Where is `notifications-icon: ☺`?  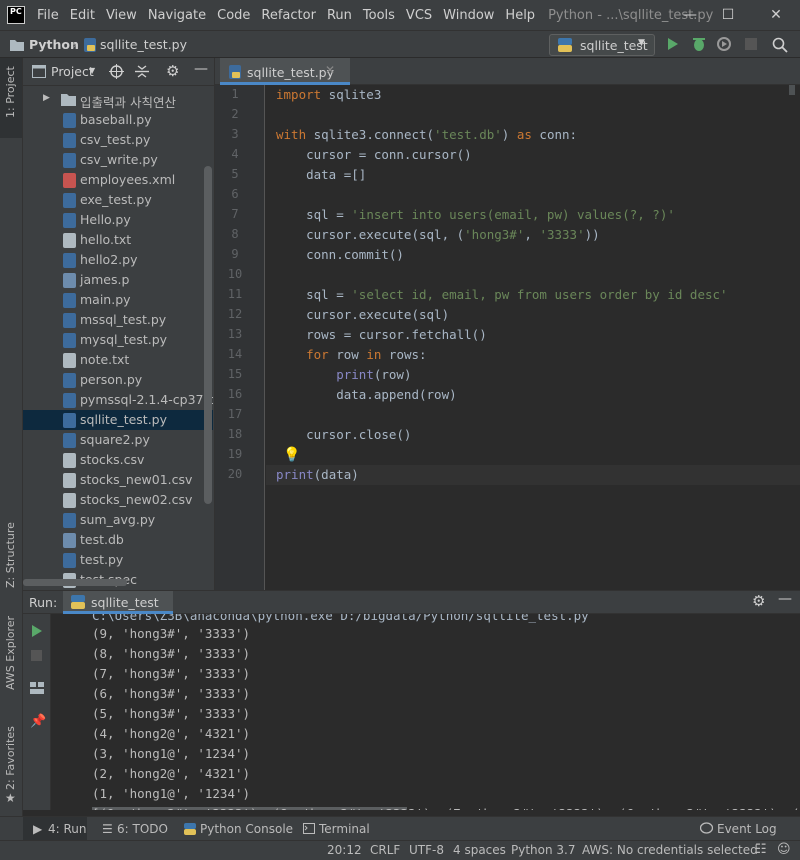
notifications-icon: ☺ is located at coordinates (784, 849).